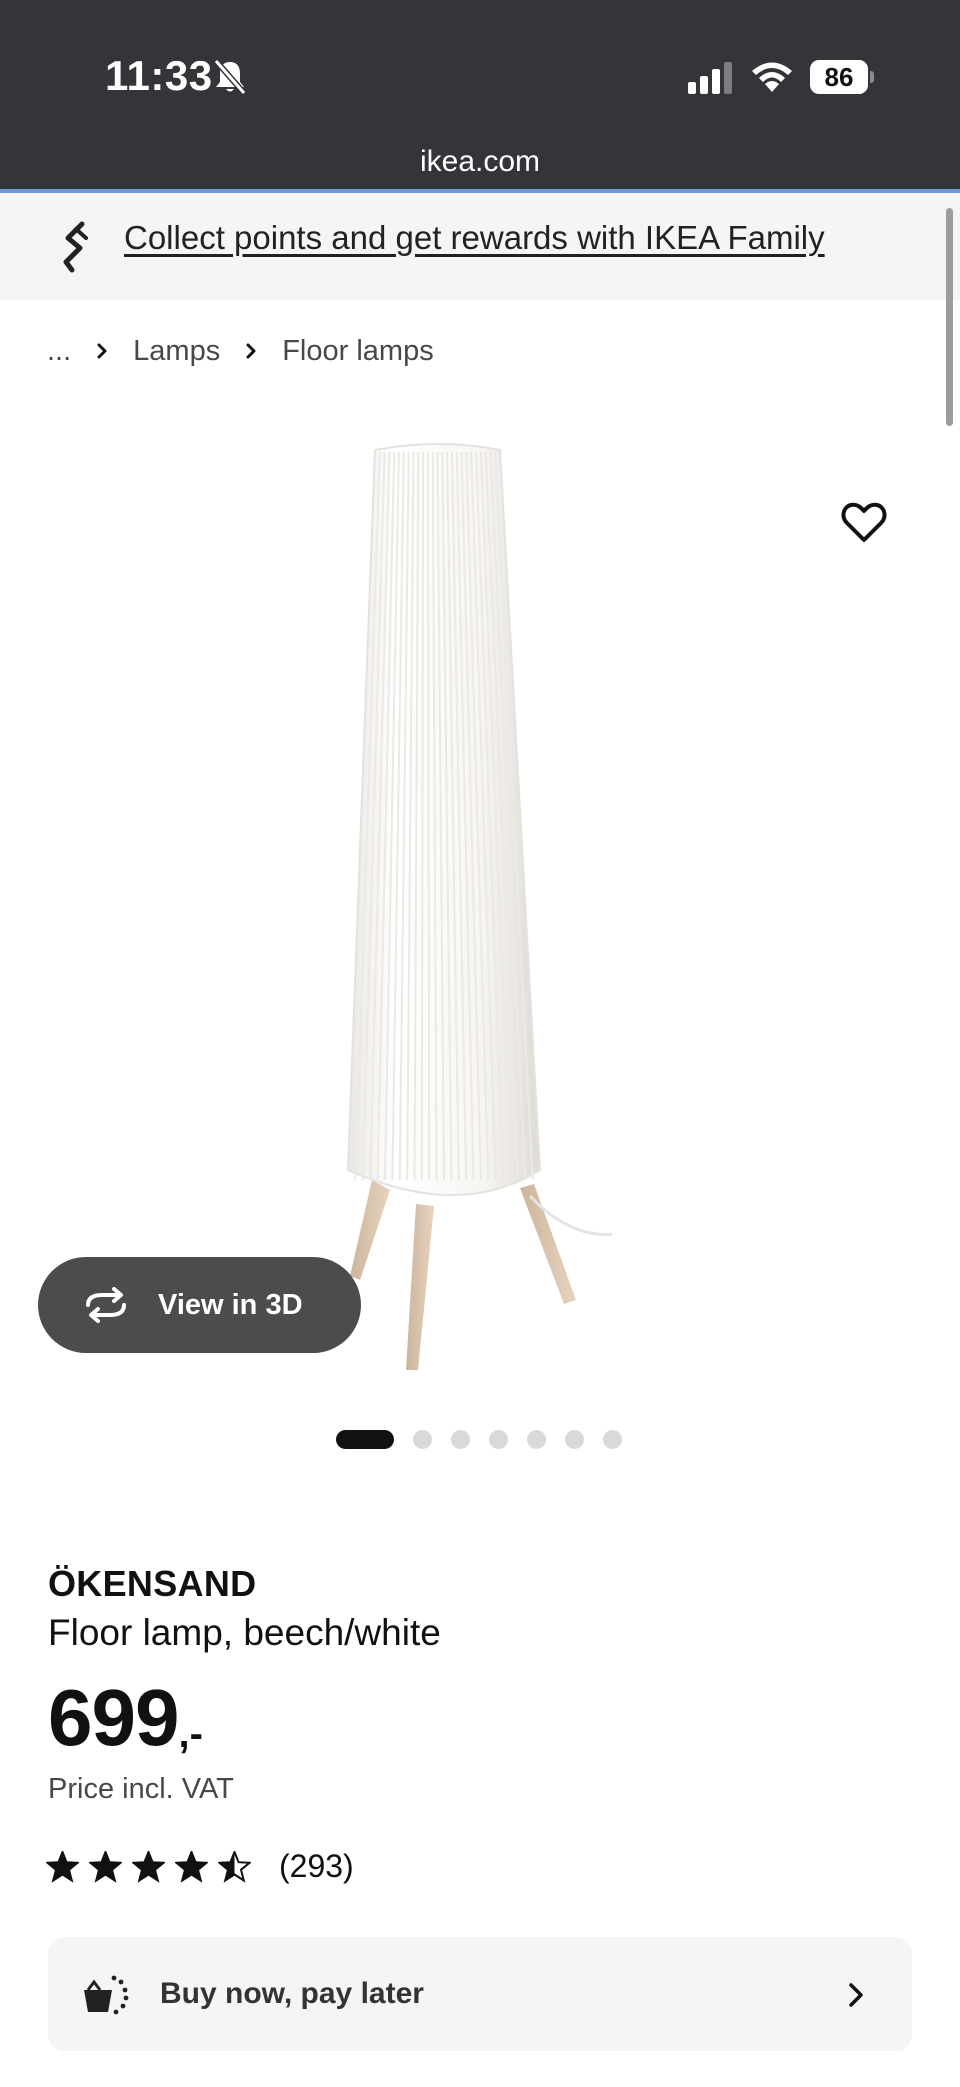  Describe the element at coordinates (176, 351) in the screenshot. I see `breadcrumb-item-lamps: Lamps` at that location.